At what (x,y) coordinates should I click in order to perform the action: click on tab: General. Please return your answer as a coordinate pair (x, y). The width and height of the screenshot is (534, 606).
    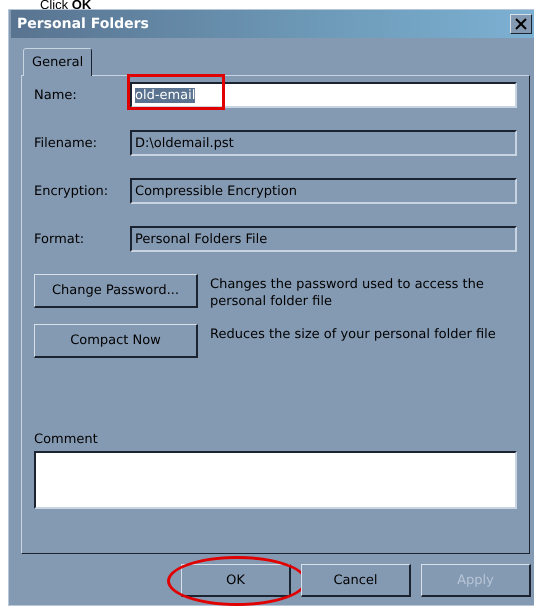
    Looking at the image, I should click on (57, 62).